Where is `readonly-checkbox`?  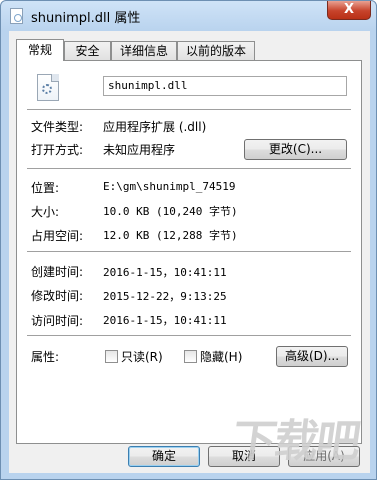 readonly-checkbox is located at coordinates (111, 356).